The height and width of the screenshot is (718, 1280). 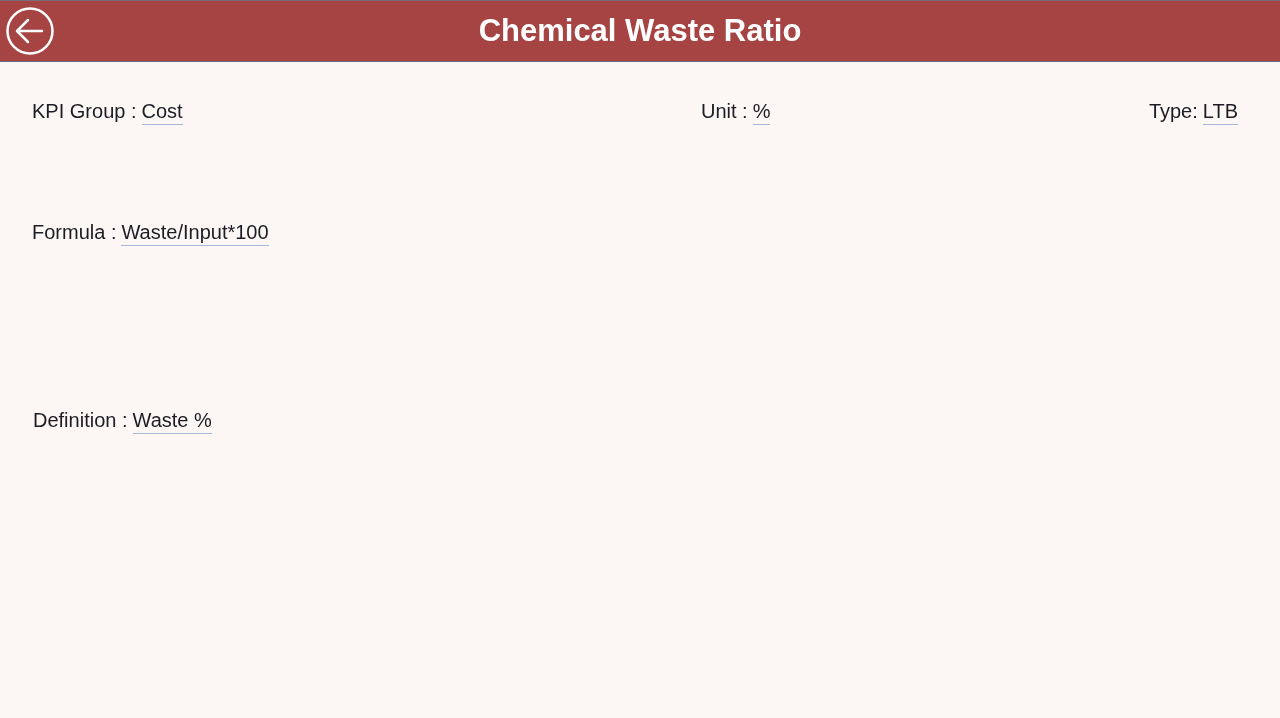 What do you see at coordinates (80, 420) in the screenshot?
I see `field-label: Definition :` at bounding box center [80, 420].